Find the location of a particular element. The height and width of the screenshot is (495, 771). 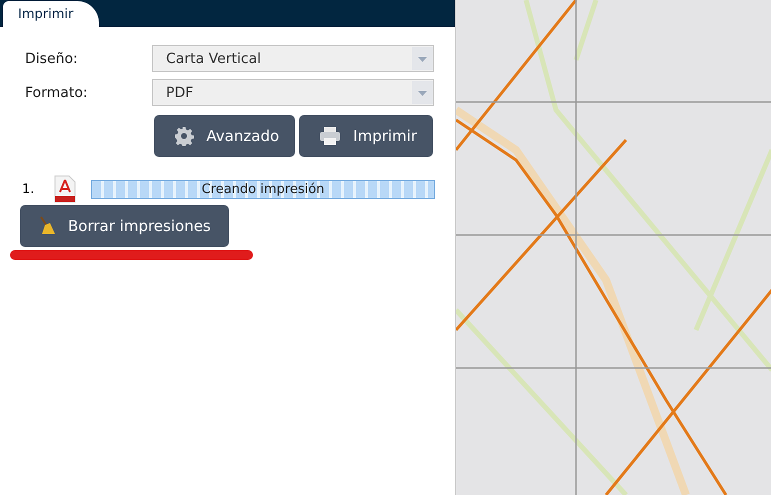

broom-icon is located at coordinates (47, 226).